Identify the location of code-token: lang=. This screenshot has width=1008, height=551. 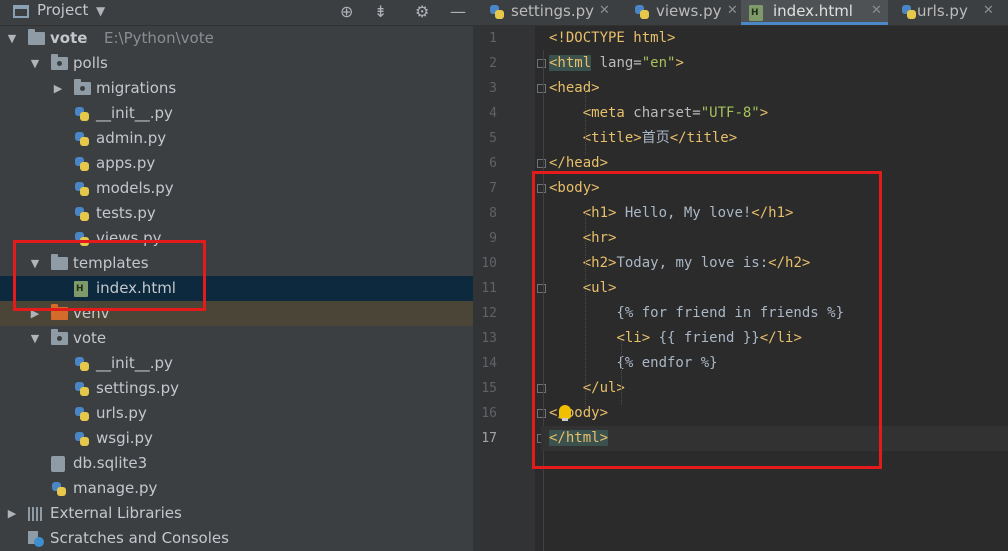
(616, 63).